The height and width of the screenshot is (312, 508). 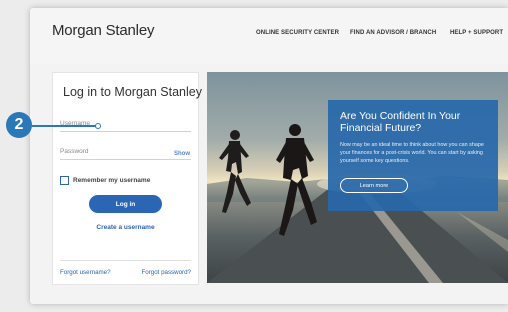 I want to click on show-password-toggle: Show, so click(x=182, y=154).